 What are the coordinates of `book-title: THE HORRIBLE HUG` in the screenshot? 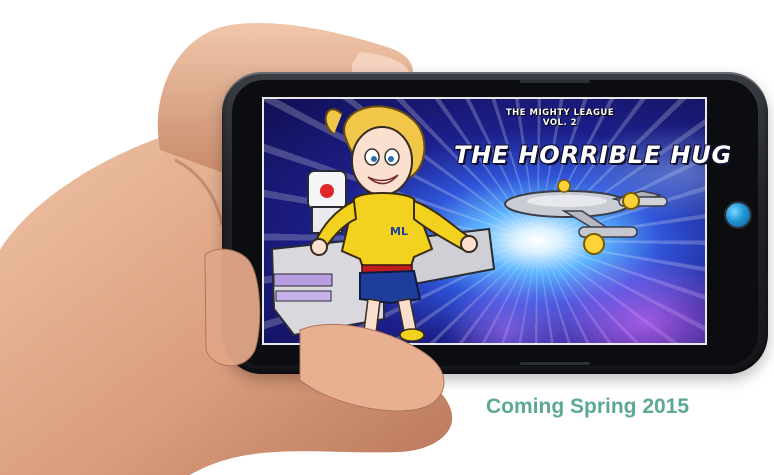 It's located at (593, 155).